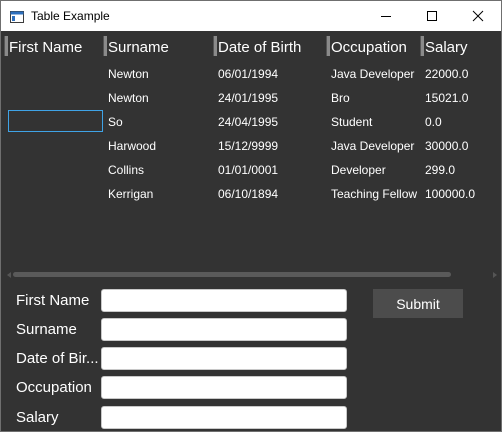  What do you see at coordinates (224, 300) in the screenshot?
I see `first-name-field` at bounding box center [224, 300].